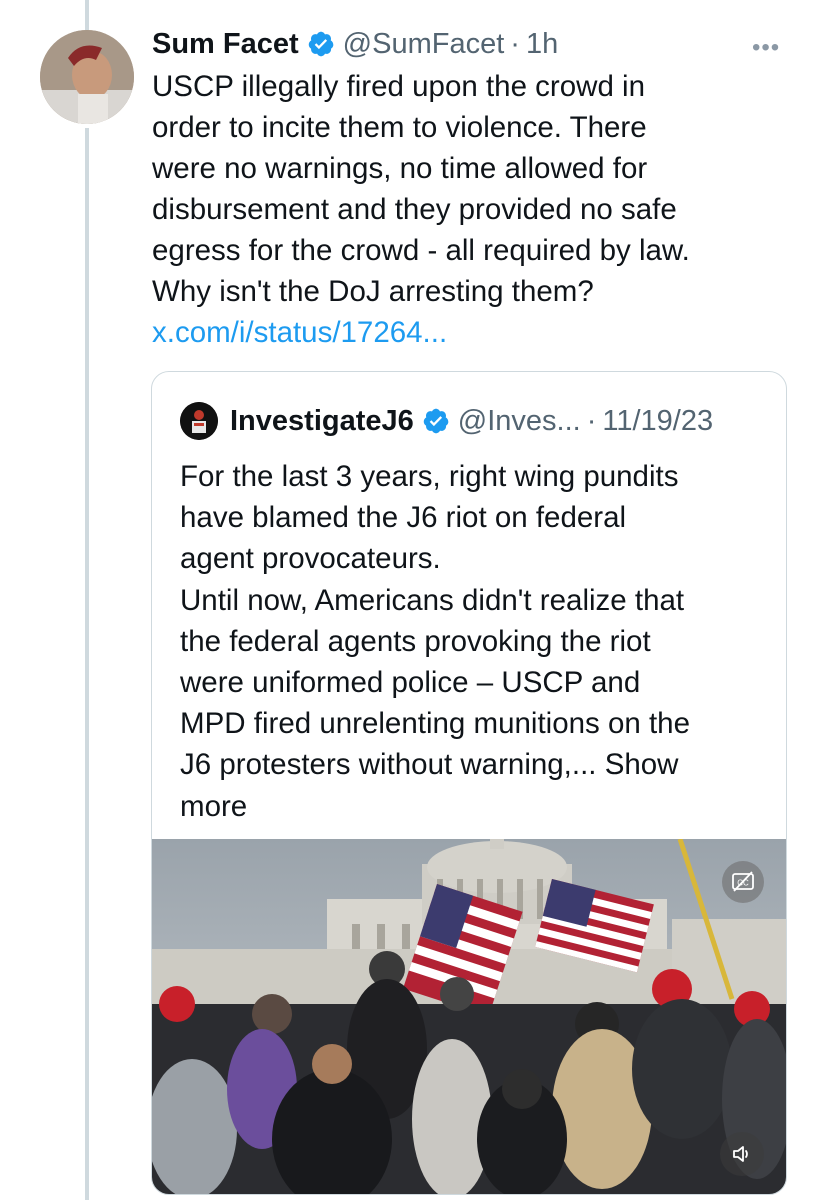 The width and height of the screenshot is (826, 1200). I want to click on more-options-icon: •••, so click(766, 48).